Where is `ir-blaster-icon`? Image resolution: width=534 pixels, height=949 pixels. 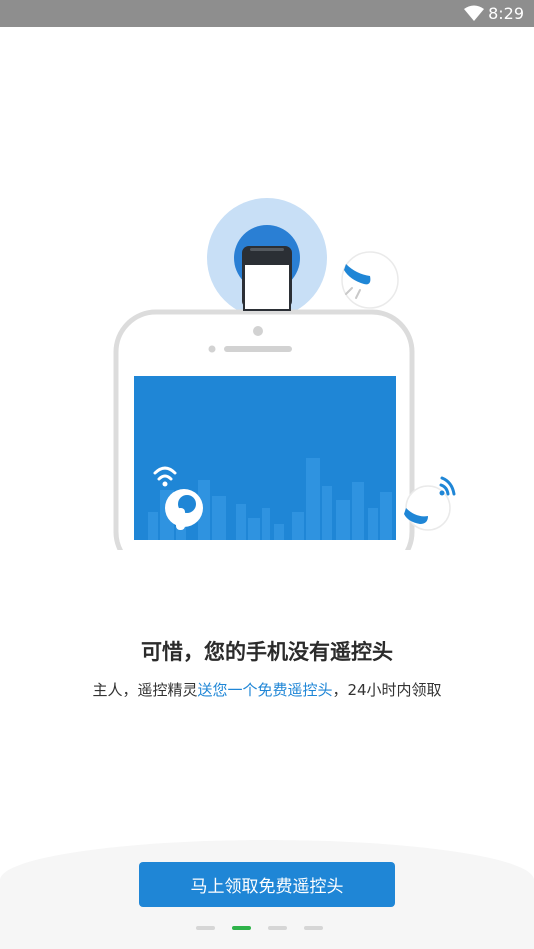
ir-blaster-icon is located at coordinates (267, 278).